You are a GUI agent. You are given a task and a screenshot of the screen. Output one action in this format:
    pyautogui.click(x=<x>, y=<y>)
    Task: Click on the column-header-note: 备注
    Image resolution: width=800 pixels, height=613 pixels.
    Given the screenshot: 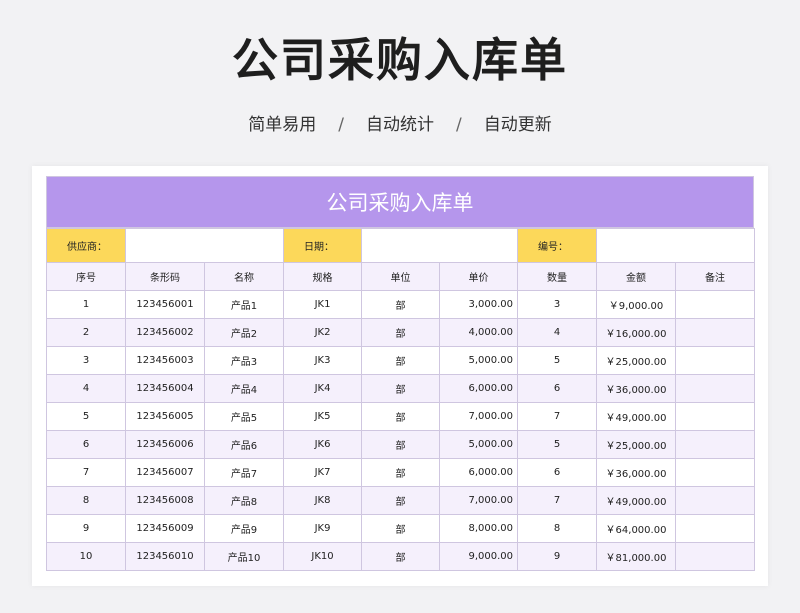 What is the action you would take?
    pyautogui.click(x=715, y=276)
    